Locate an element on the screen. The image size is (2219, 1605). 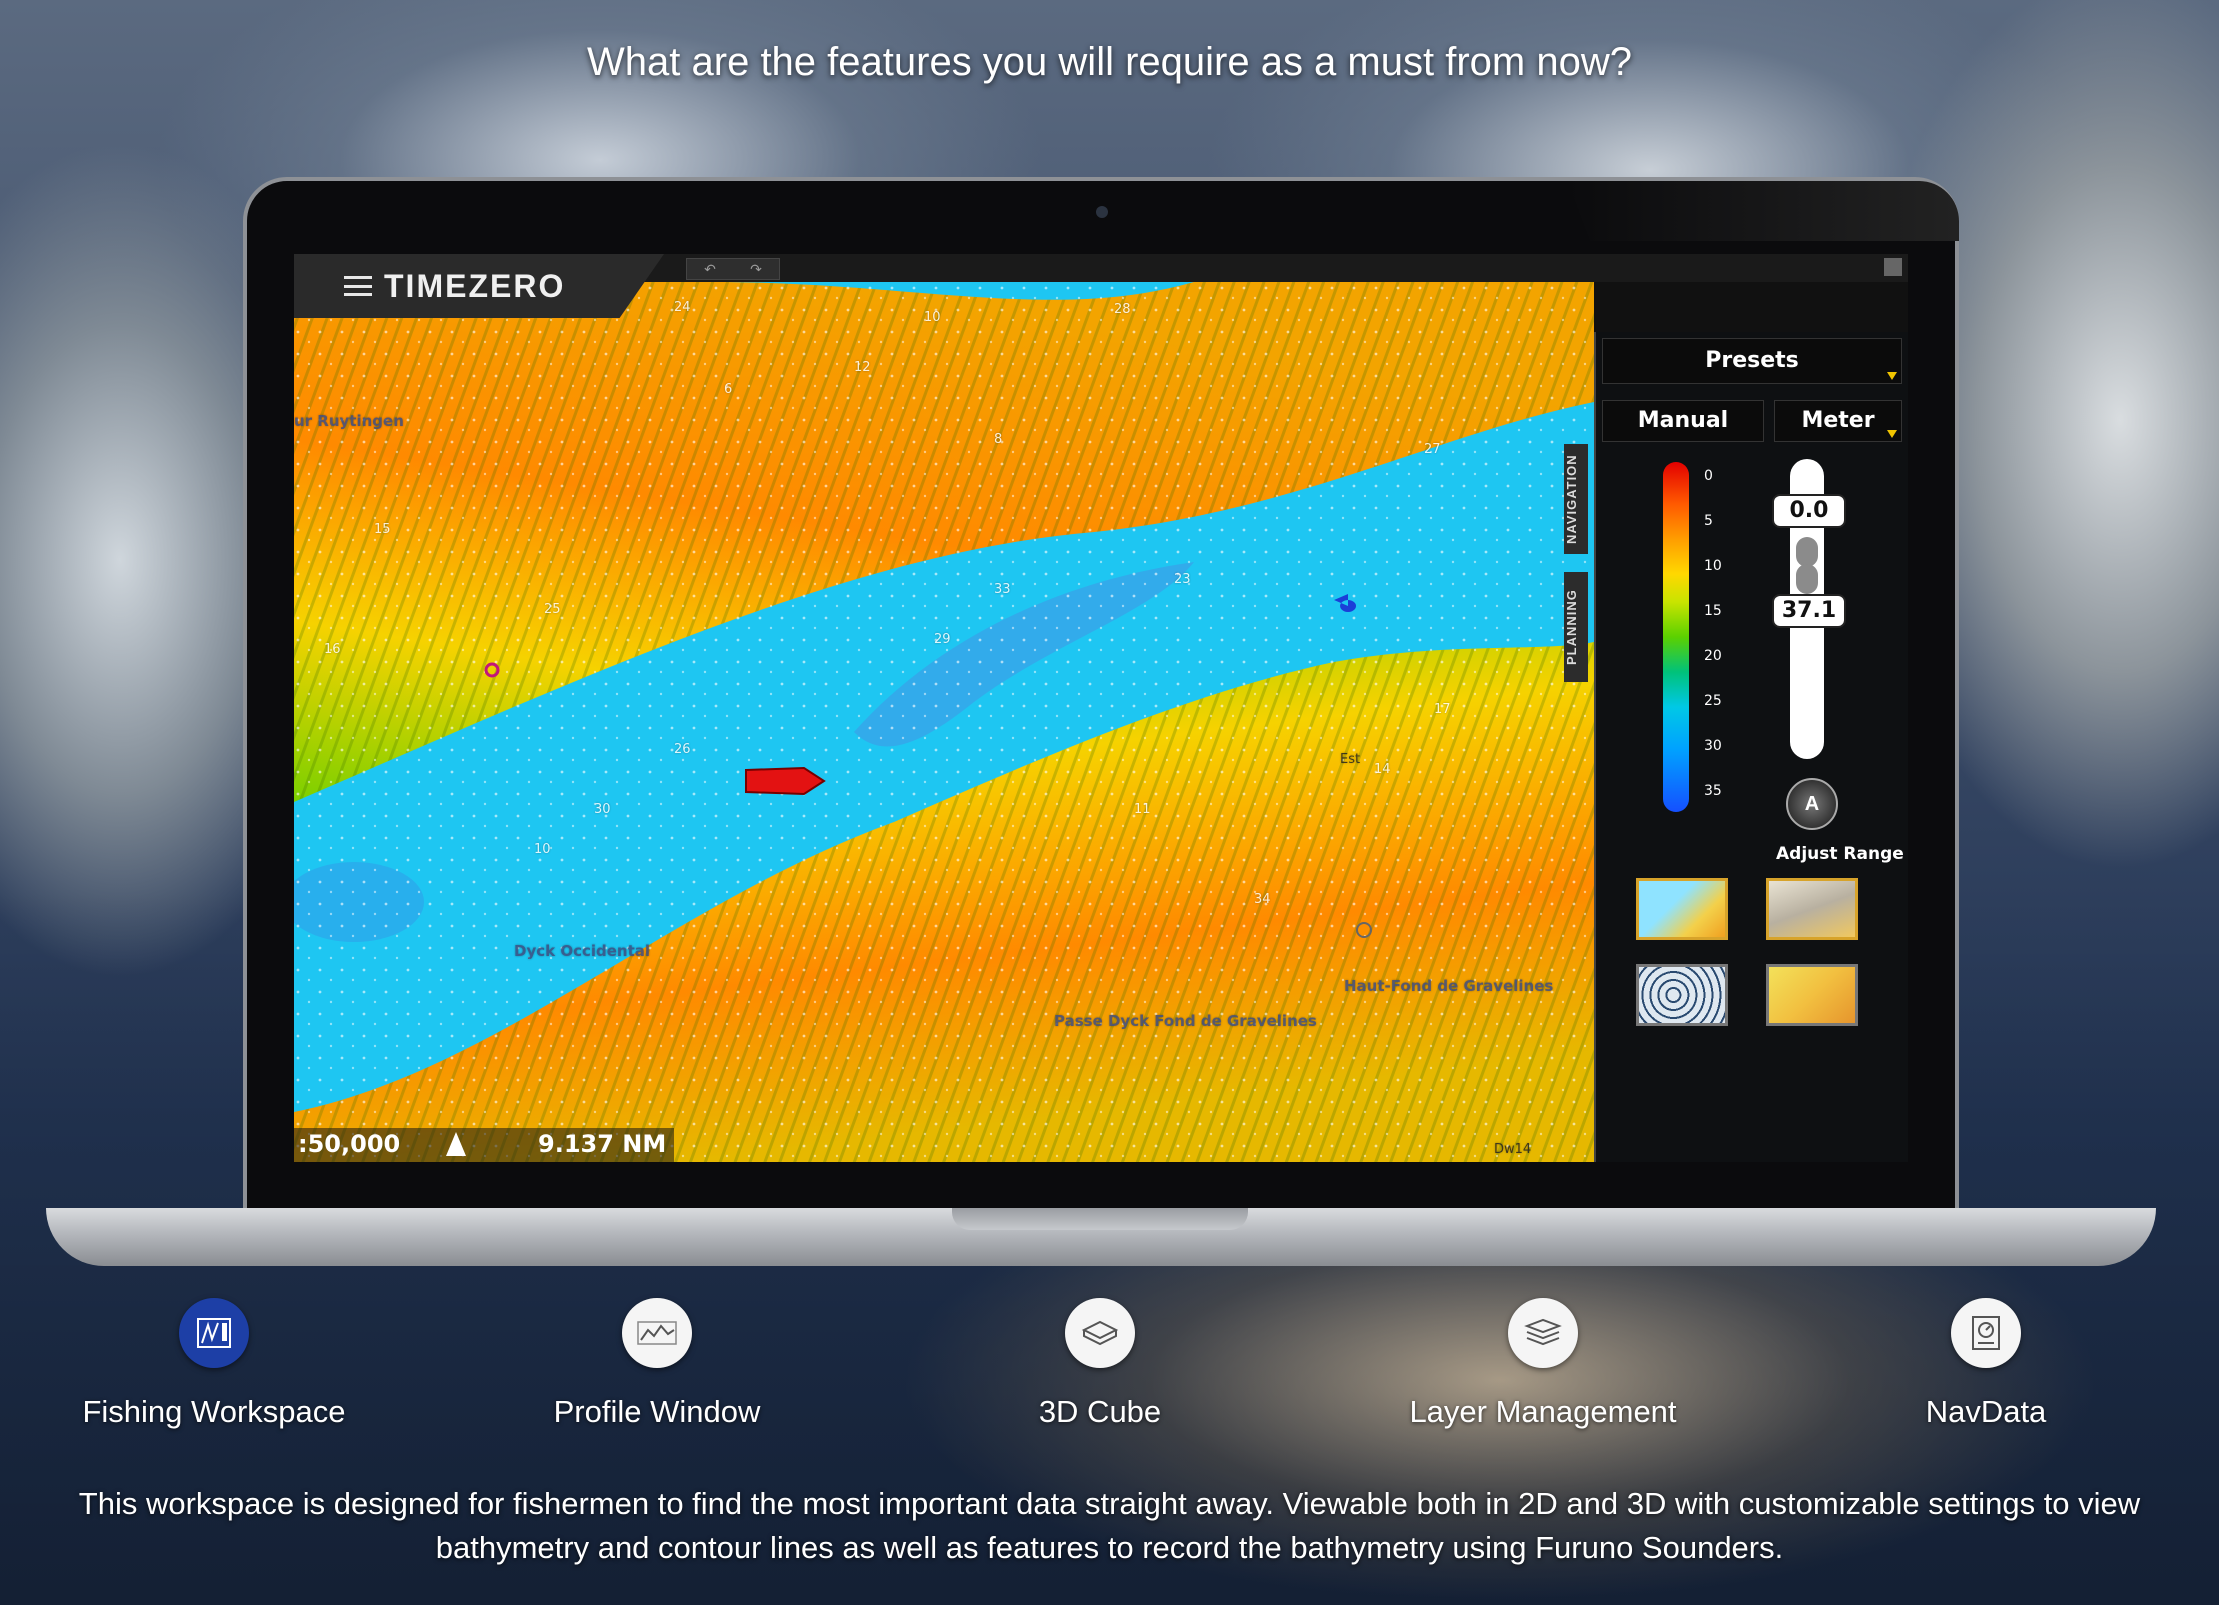
feature-3d-cube: 3D Cube is located at coordinates (1100, 1360).